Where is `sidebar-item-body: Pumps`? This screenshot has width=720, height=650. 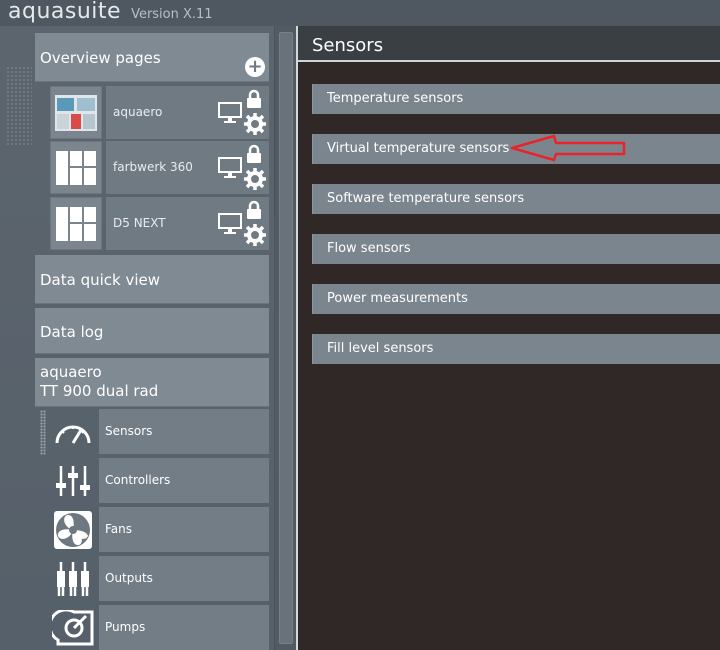
sidebar-item-body: Pumps is located at coordinates (184, 627).